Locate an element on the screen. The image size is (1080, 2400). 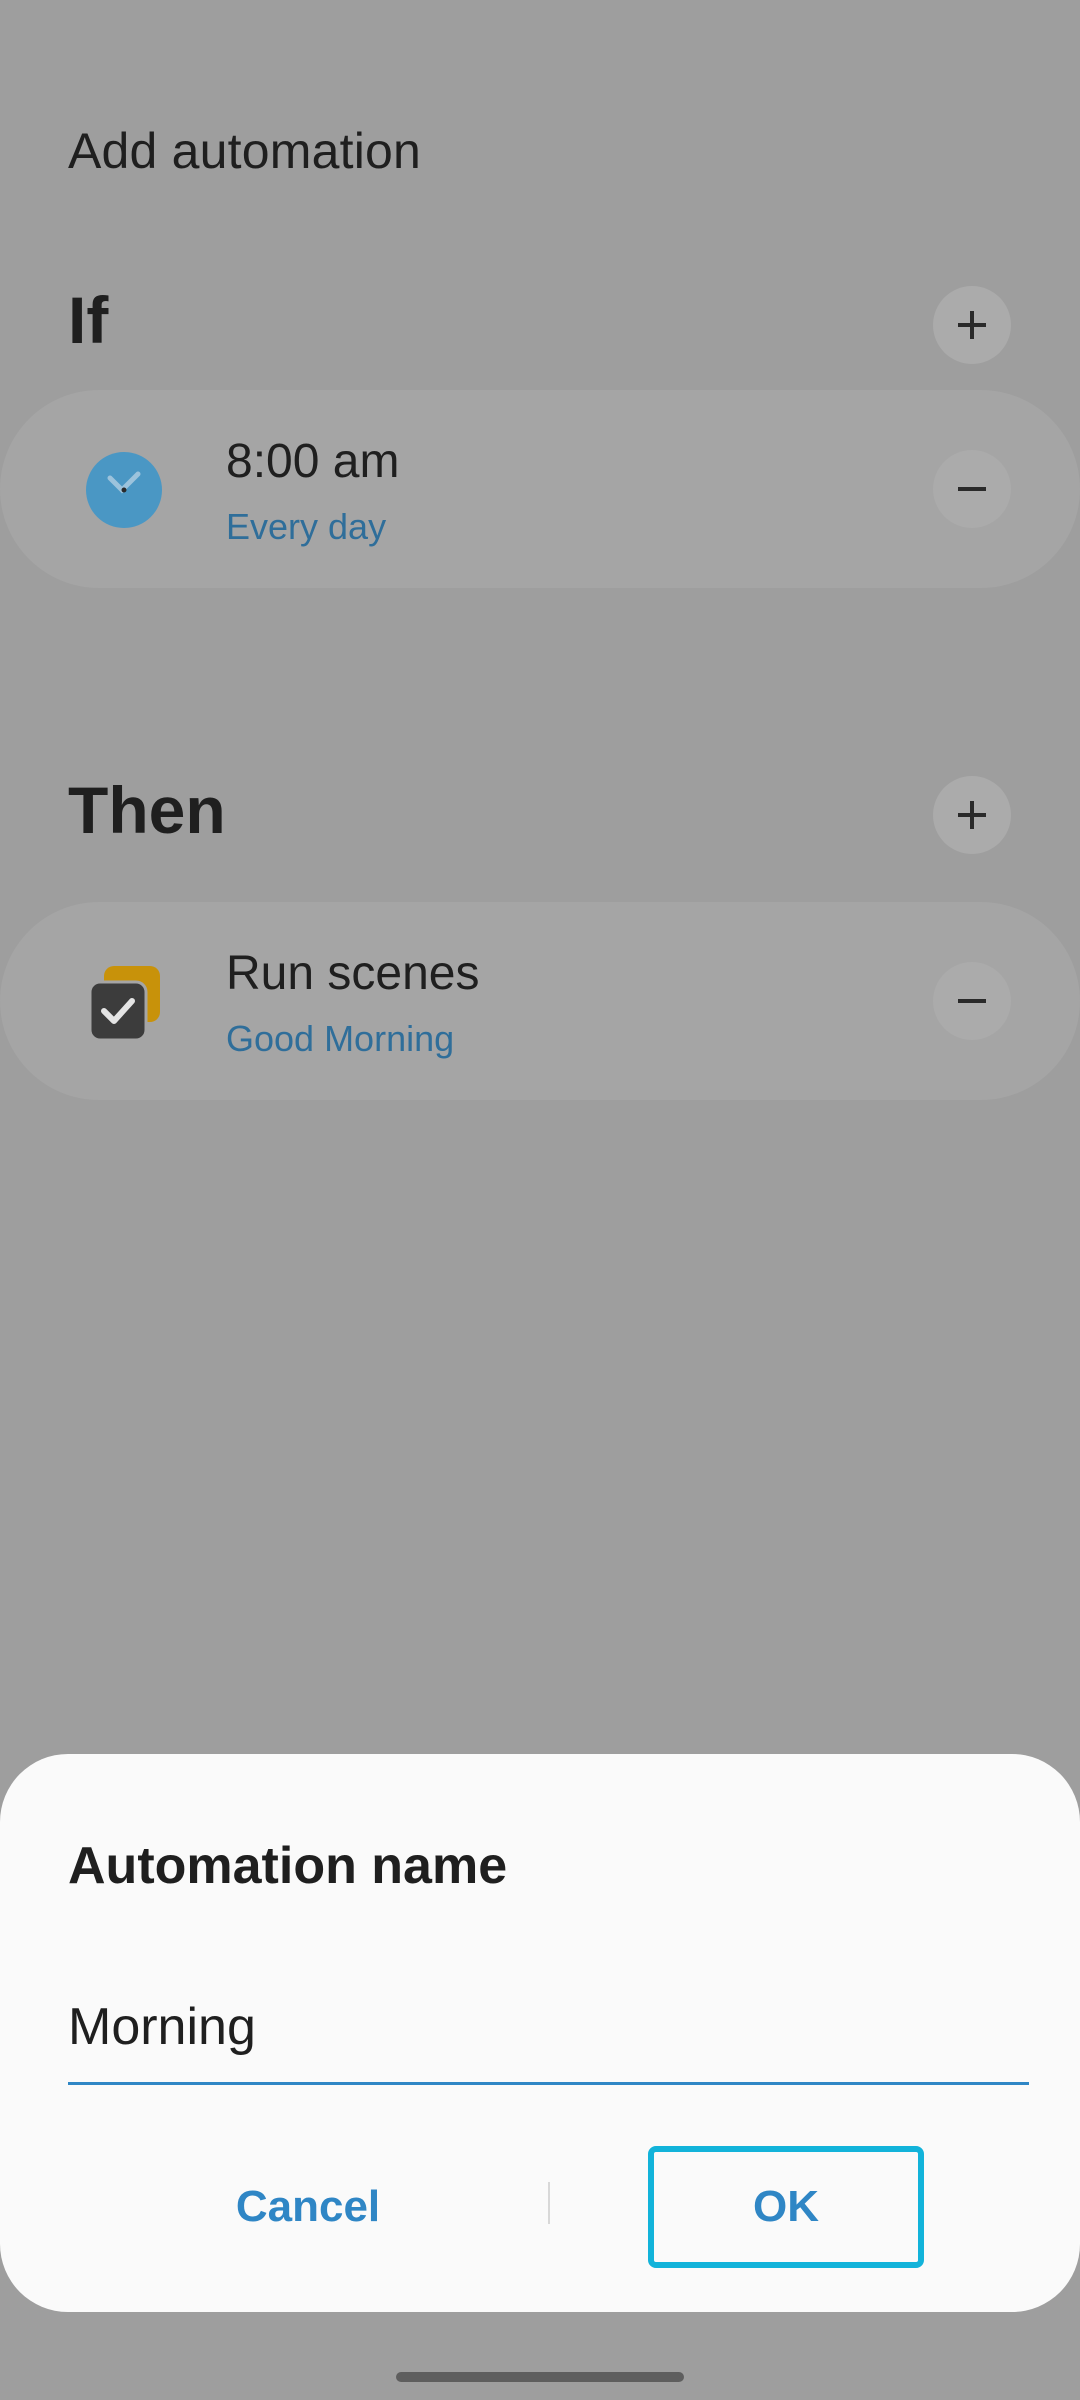
add-action-button is located at coordinates (972, 815).